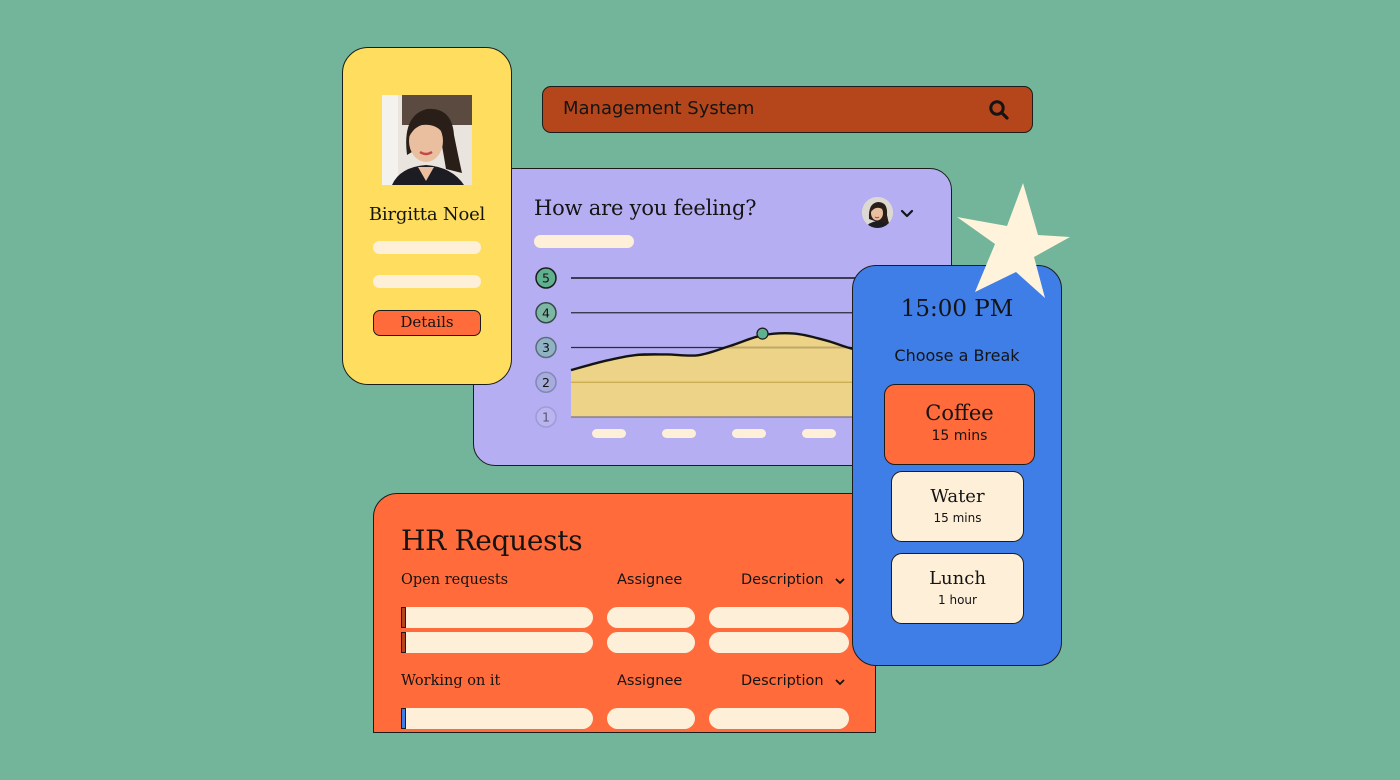  Describe the element at coordinates (957, 578) in the screenshot. I see `break-option-label: Lunch` at that location.